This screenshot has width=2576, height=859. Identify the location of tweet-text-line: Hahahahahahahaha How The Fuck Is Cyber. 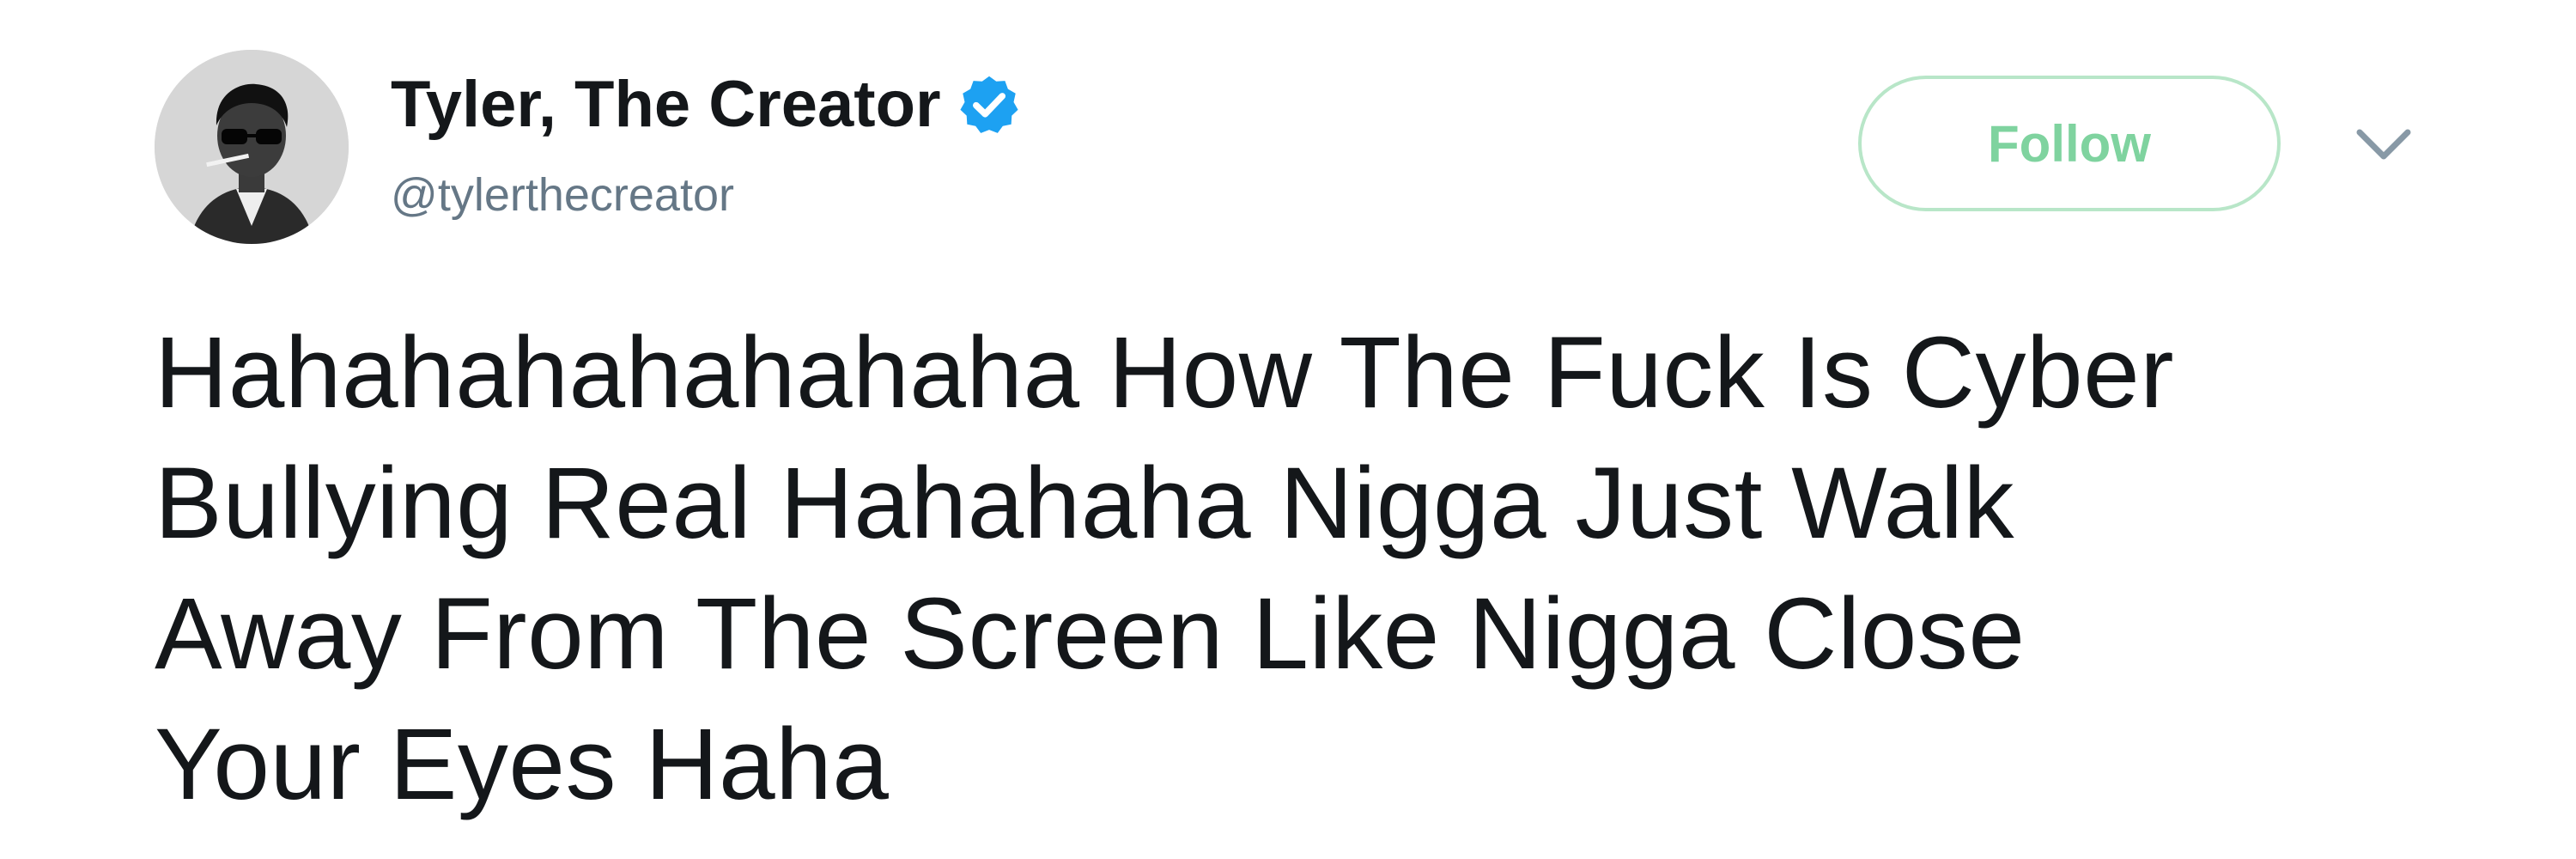
(1165, 373).